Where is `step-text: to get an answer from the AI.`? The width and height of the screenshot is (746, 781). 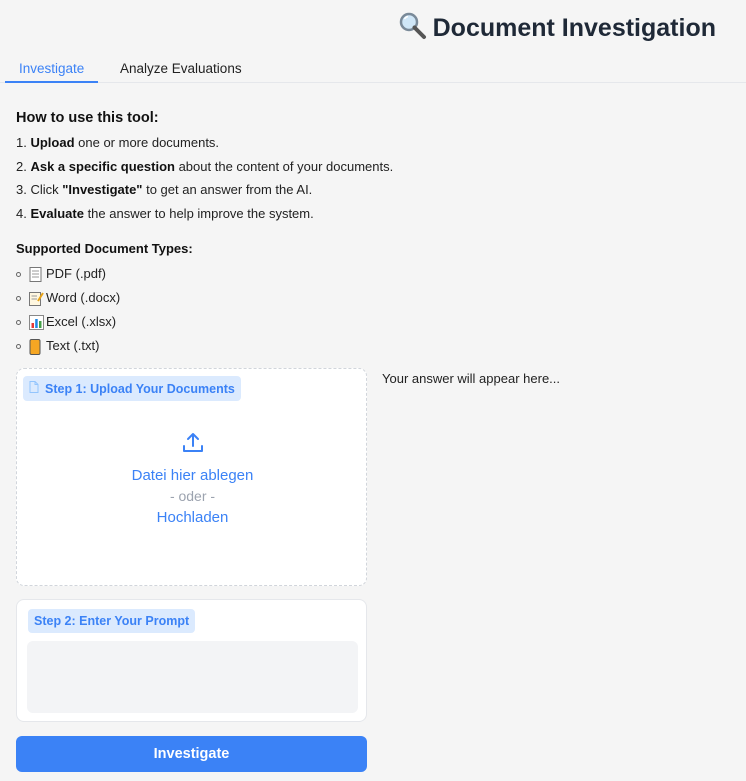
step-text: to get an answer from the AI. is located at coordinates (227, 189).